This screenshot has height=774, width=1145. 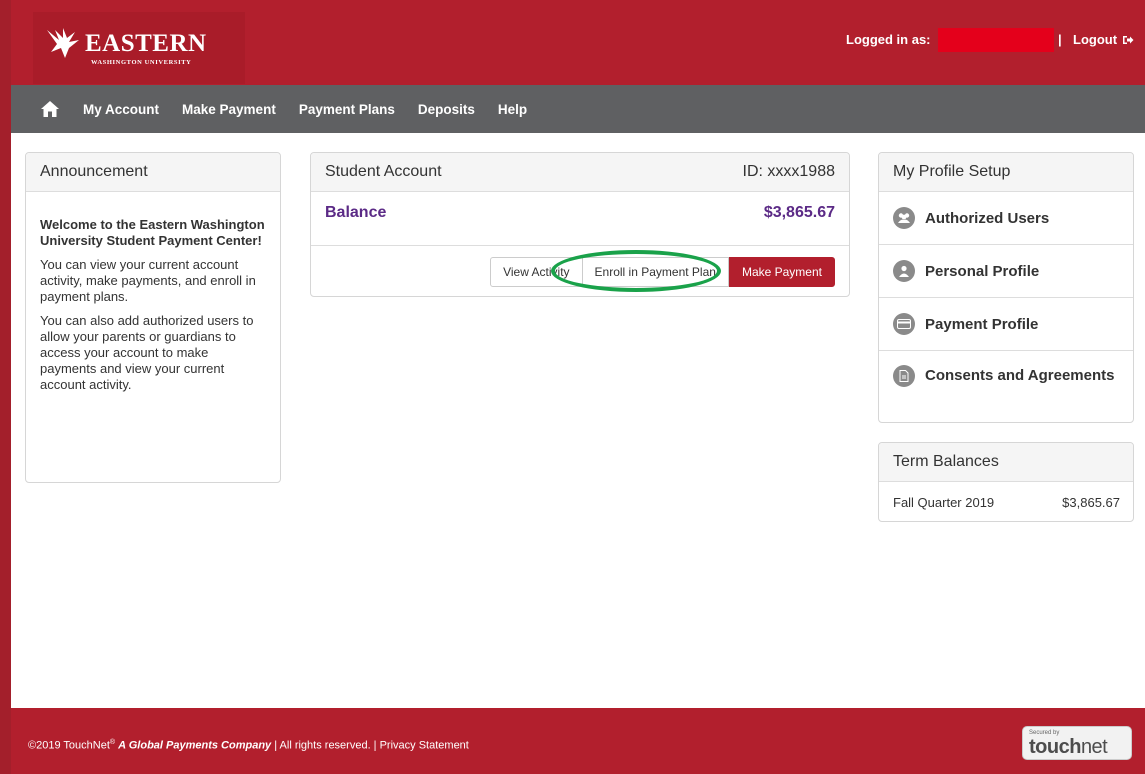 What do you see at coordinates (904, 218) in the screenshot?
I see `users-icon` at bounding box center [904, 218].